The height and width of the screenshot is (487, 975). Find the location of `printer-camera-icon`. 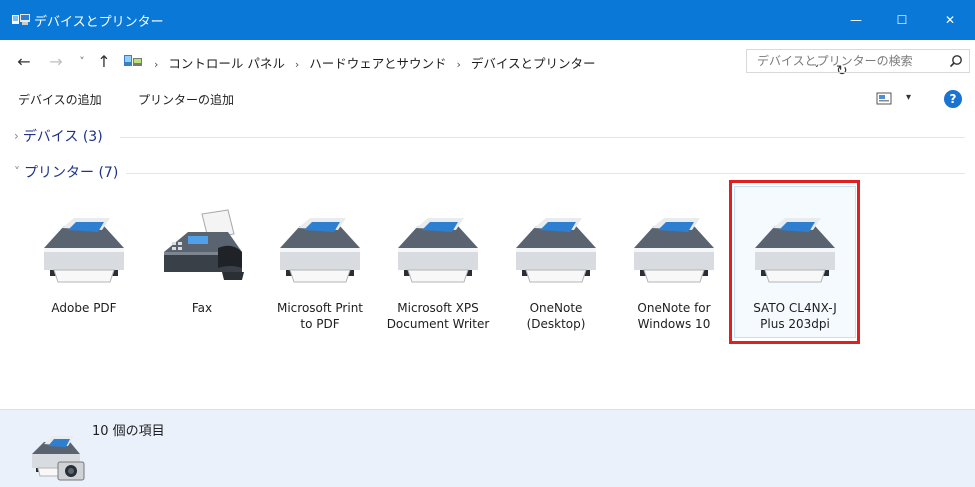

printer-camera-icon is located at coordinates (58, 458).